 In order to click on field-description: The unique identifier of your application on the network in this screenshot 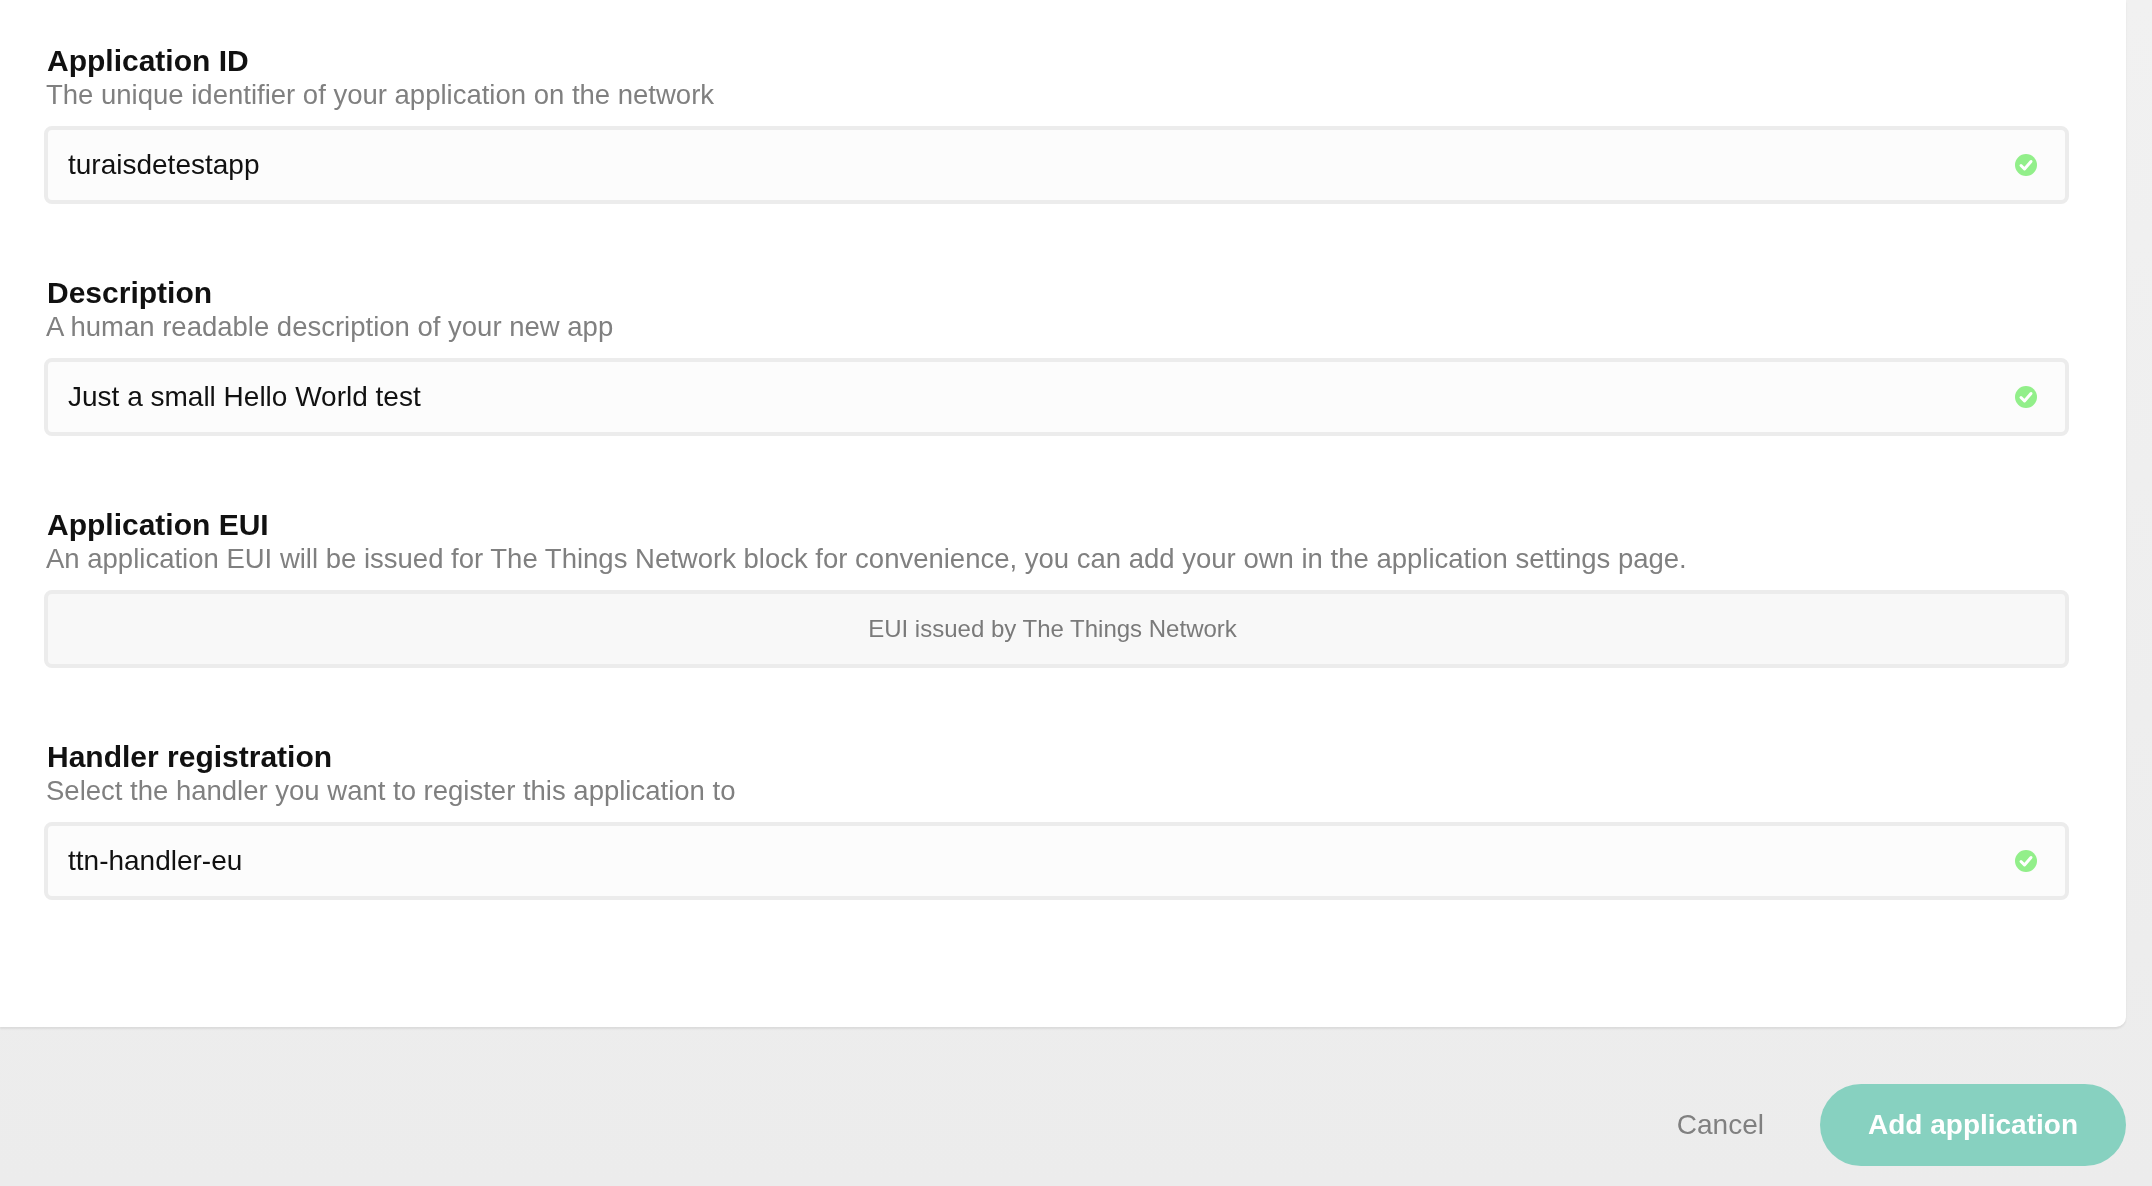, I will do `click(381, 95)`.